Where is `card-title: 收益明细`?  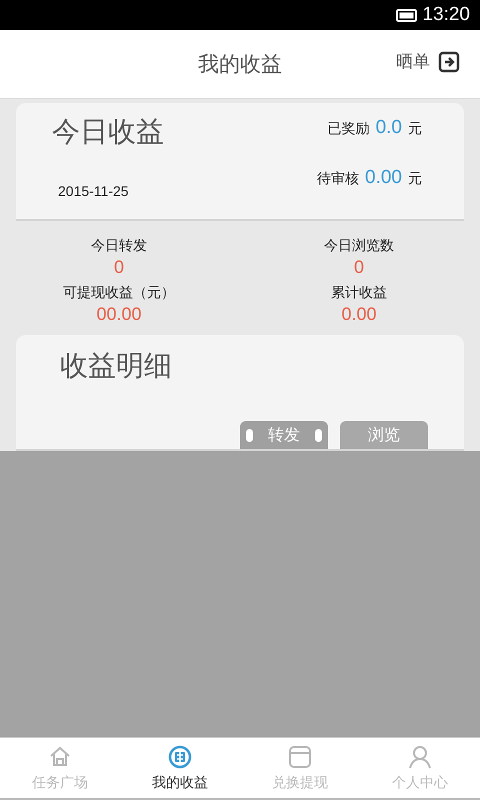
card-title: 收益明细 is located at coordinates (116, 366).